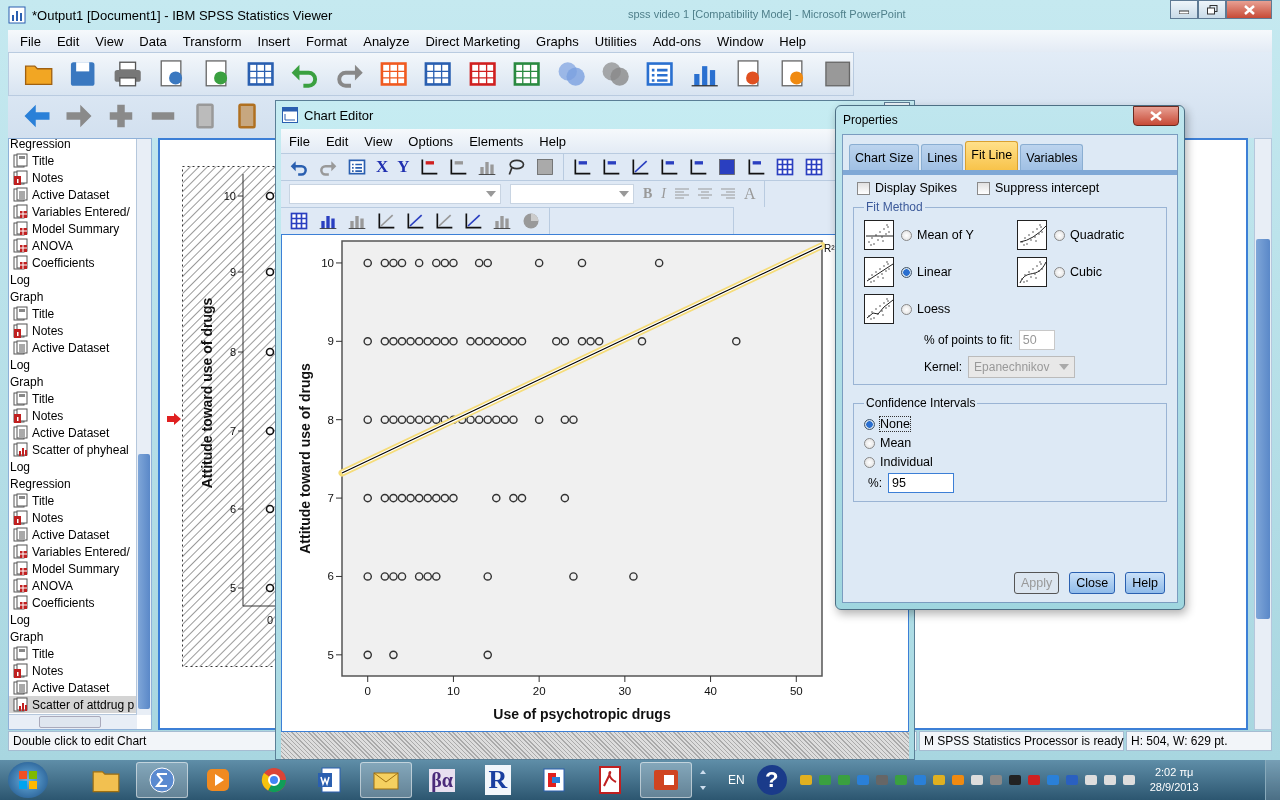  I want to click on status-text: H: 504, W: 629 pt., so click(1199, 741).